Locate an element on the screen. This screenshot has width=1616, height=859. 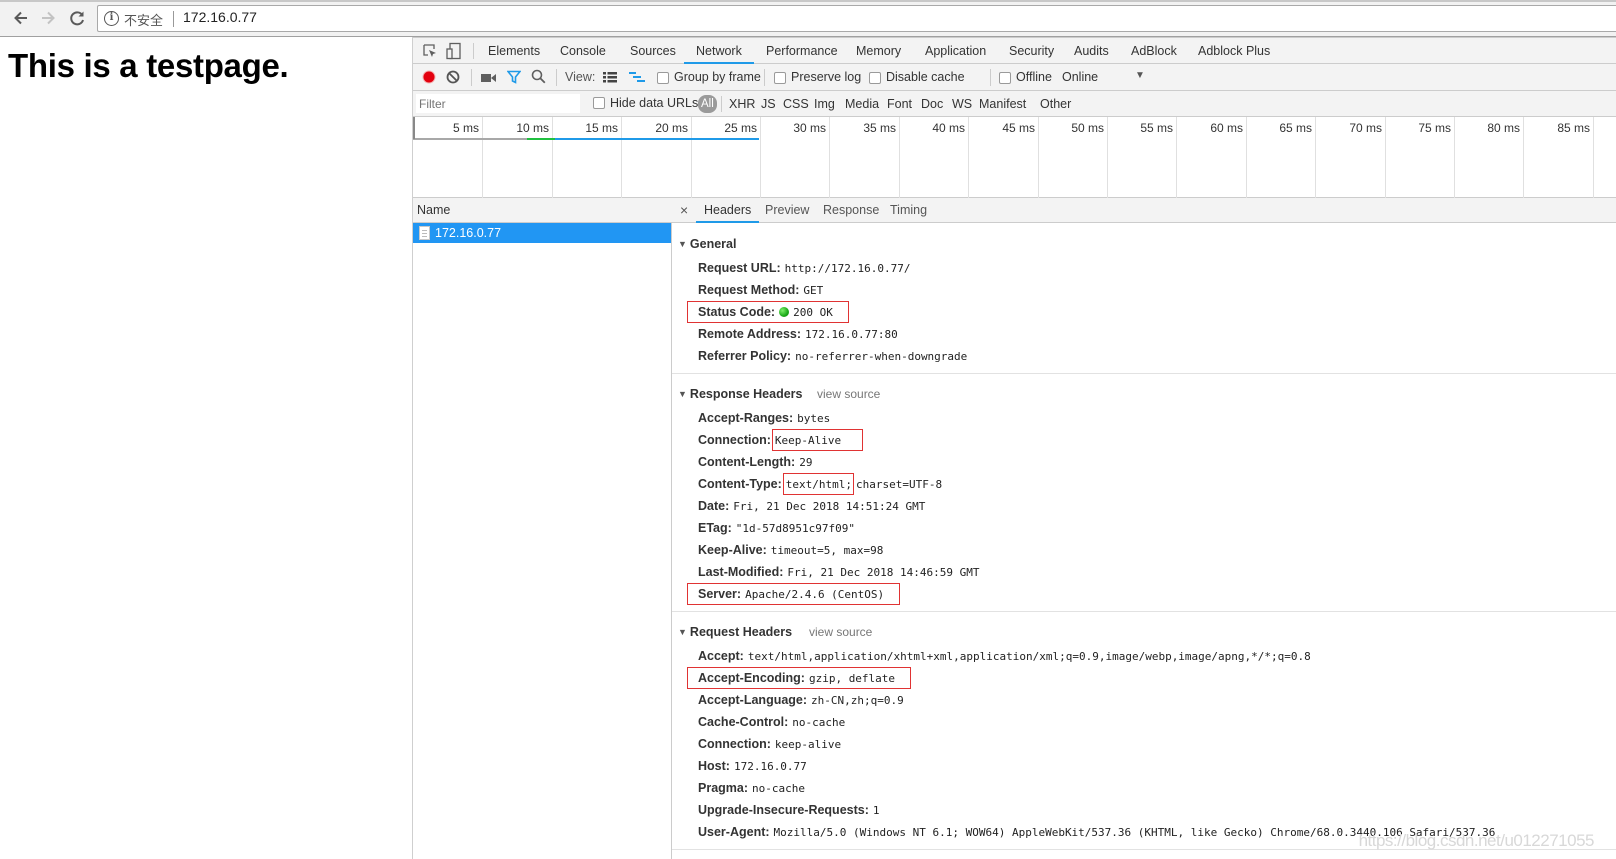
forward-button is located at coordinates (48, 18).